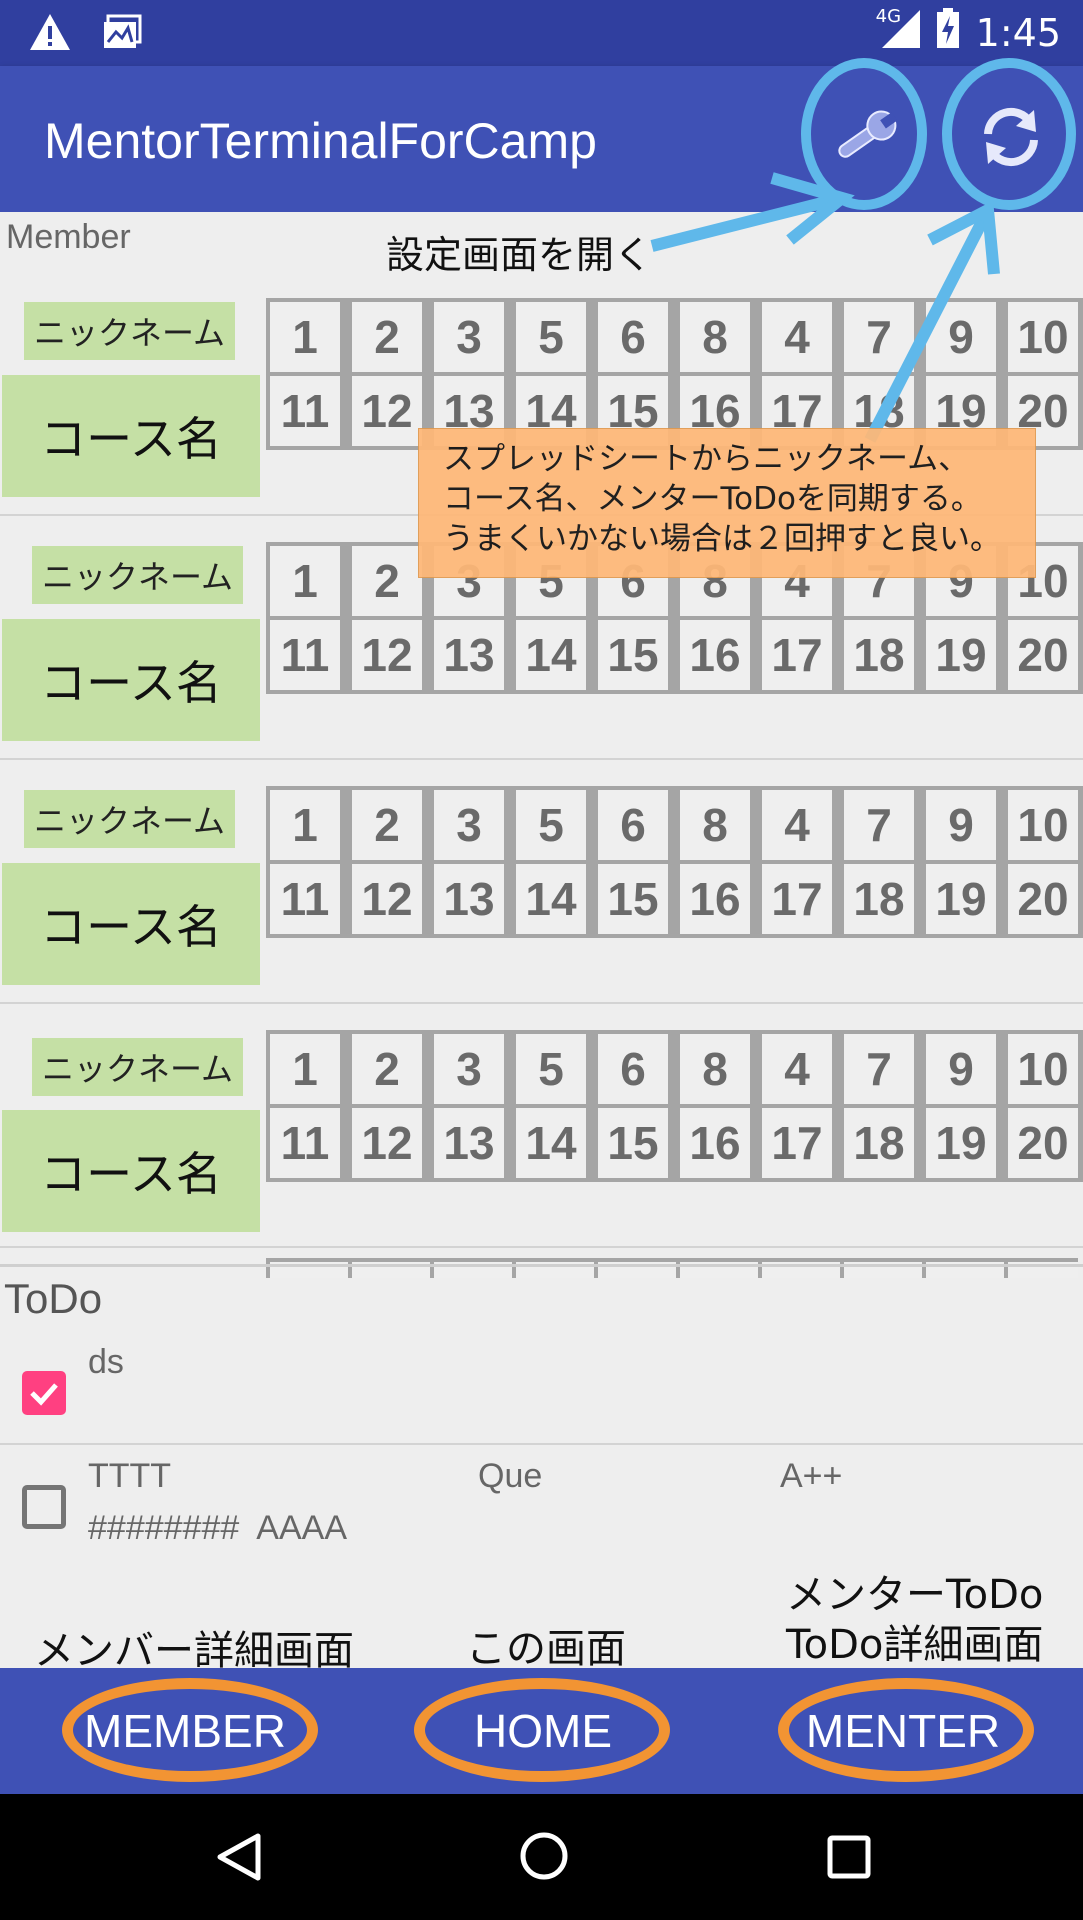 The height and width of the screenshot is (1920, 1083). Describe the element at coordinates (320, 141) in the screenshot. I see `app-title: MentorTerminalForCamp` at that location.